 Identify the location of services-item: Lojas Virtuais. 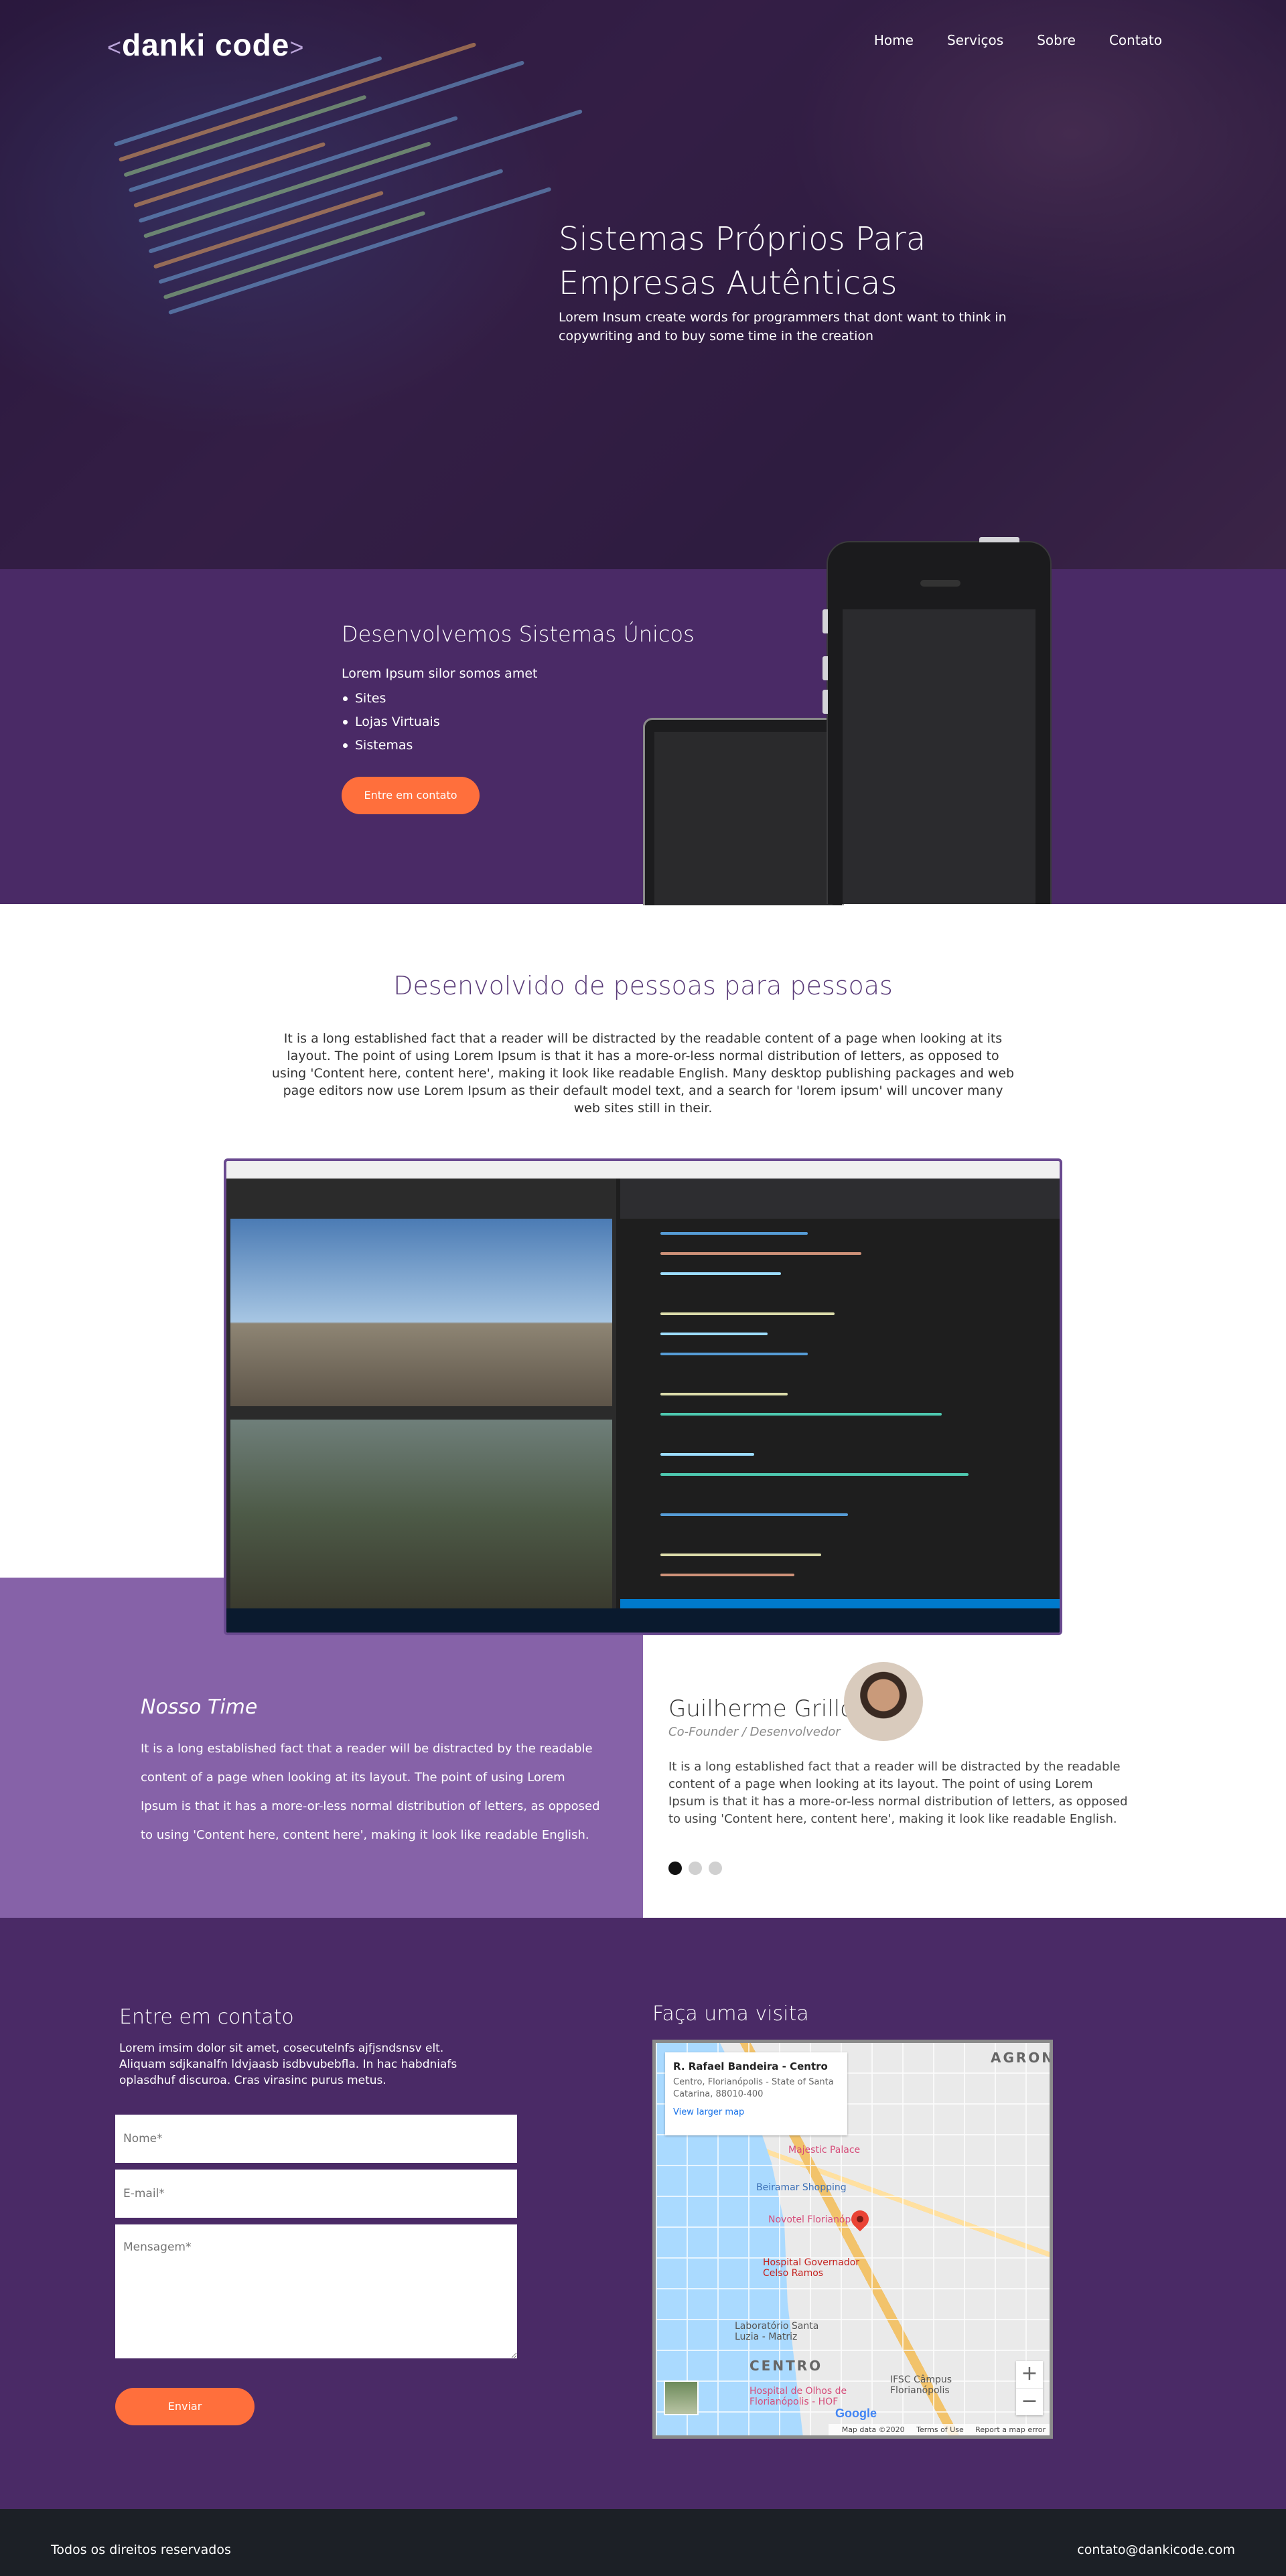
(391, 722).